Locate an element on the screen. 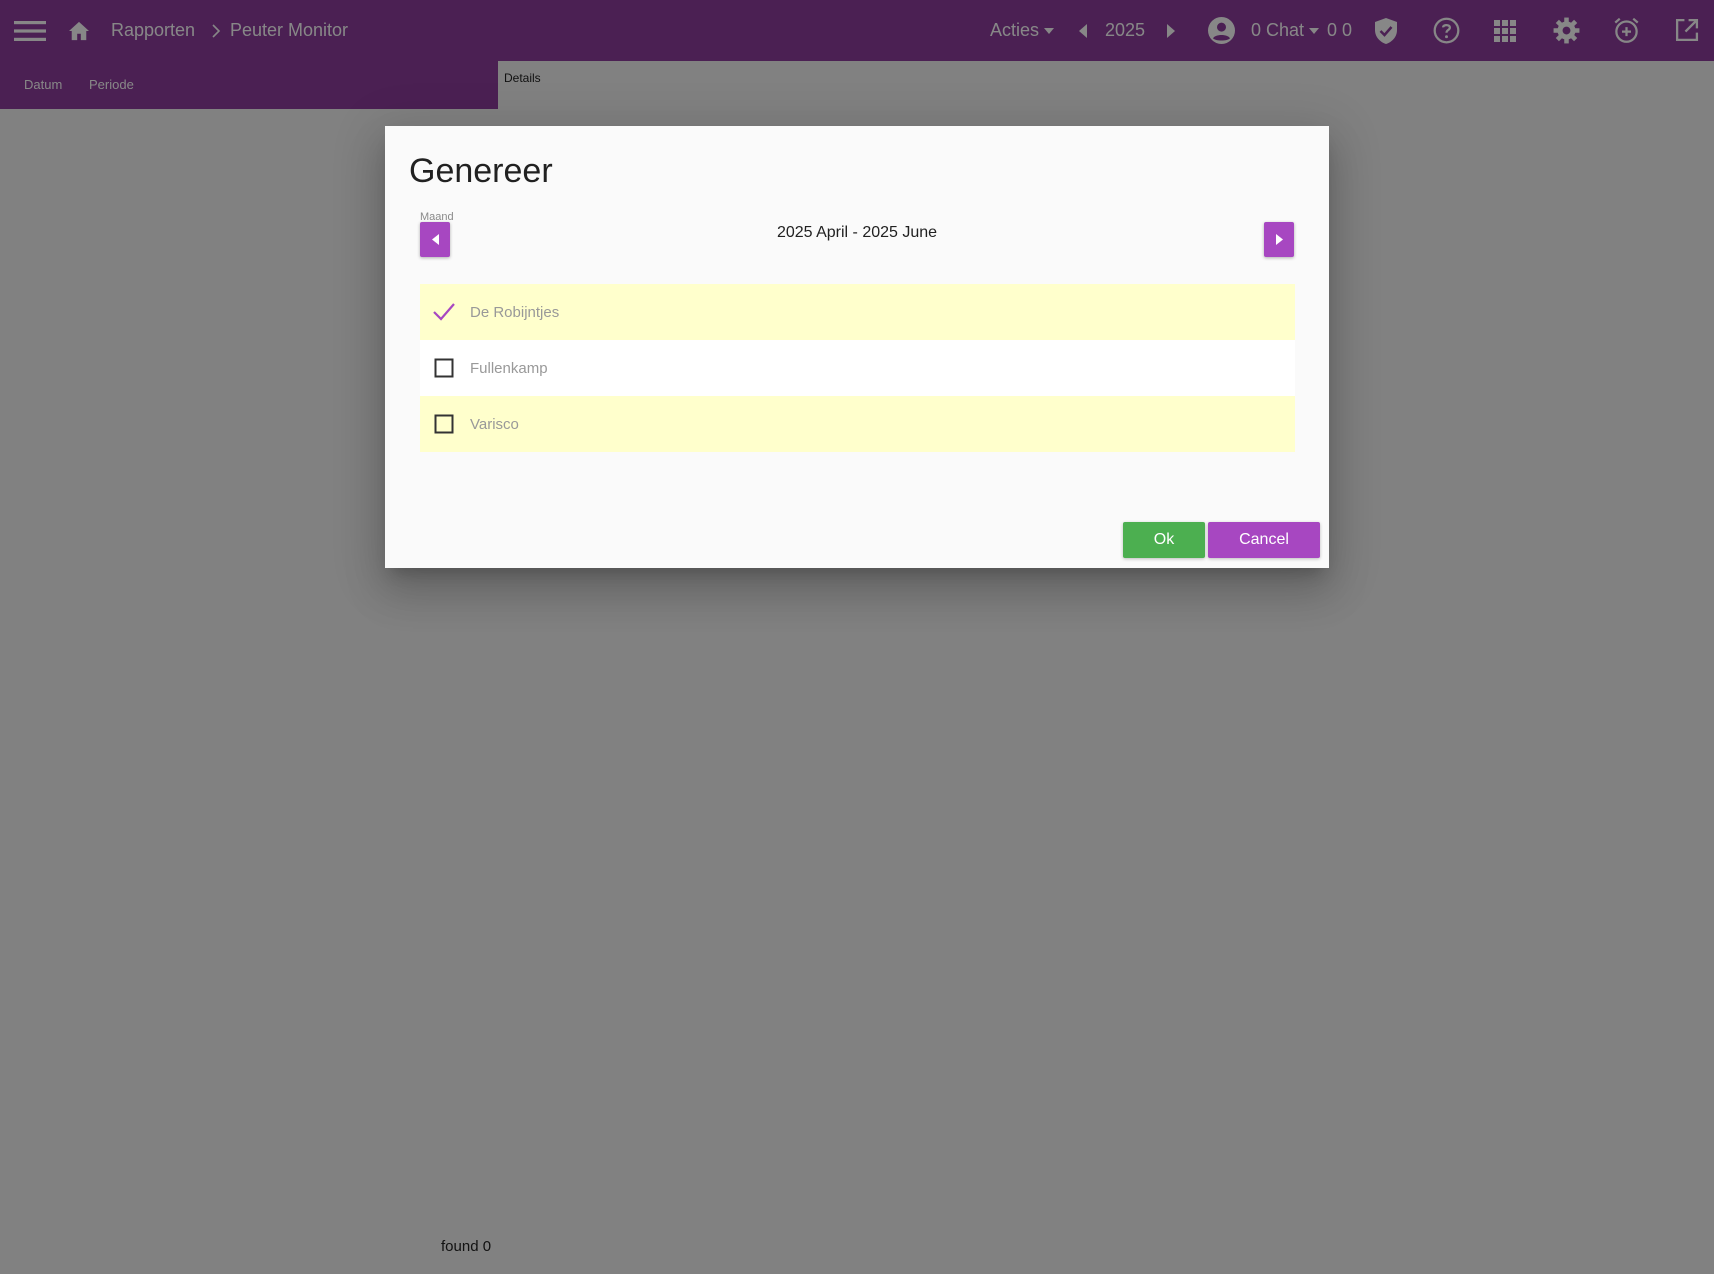 This screenshot has width=1714, height=1274. period-range: 2025 April - 2025 June is located at coordinates (857, 232).